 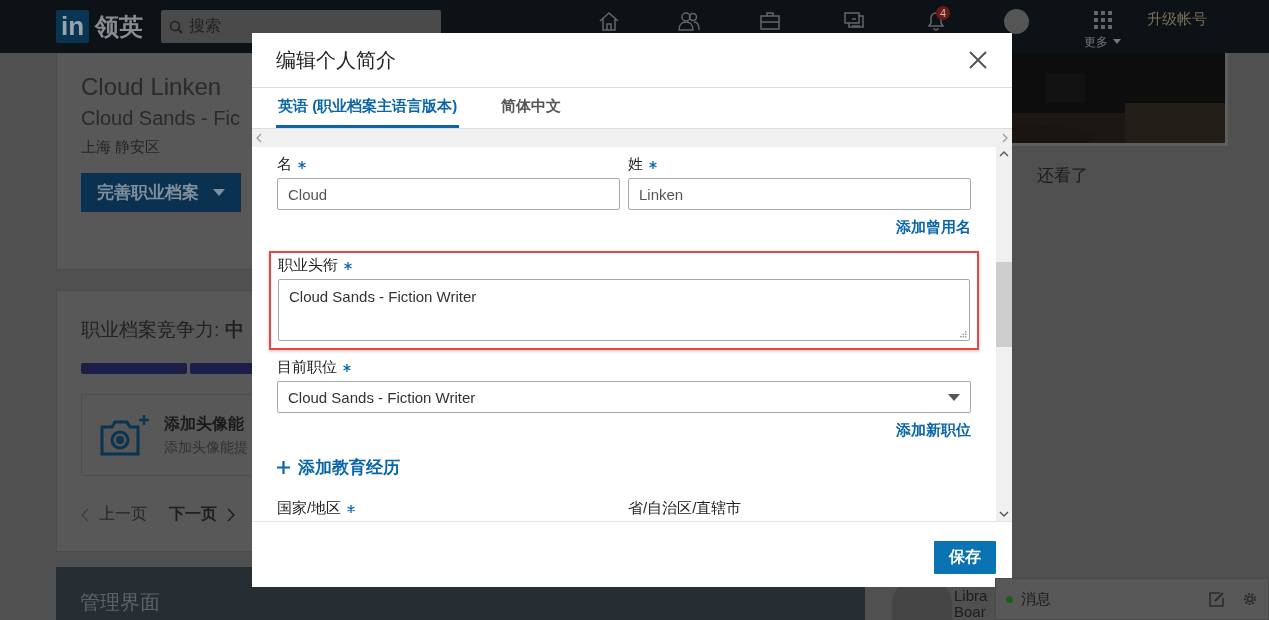 I want to click on camera-plus-icon, so click(x=125, y=435).